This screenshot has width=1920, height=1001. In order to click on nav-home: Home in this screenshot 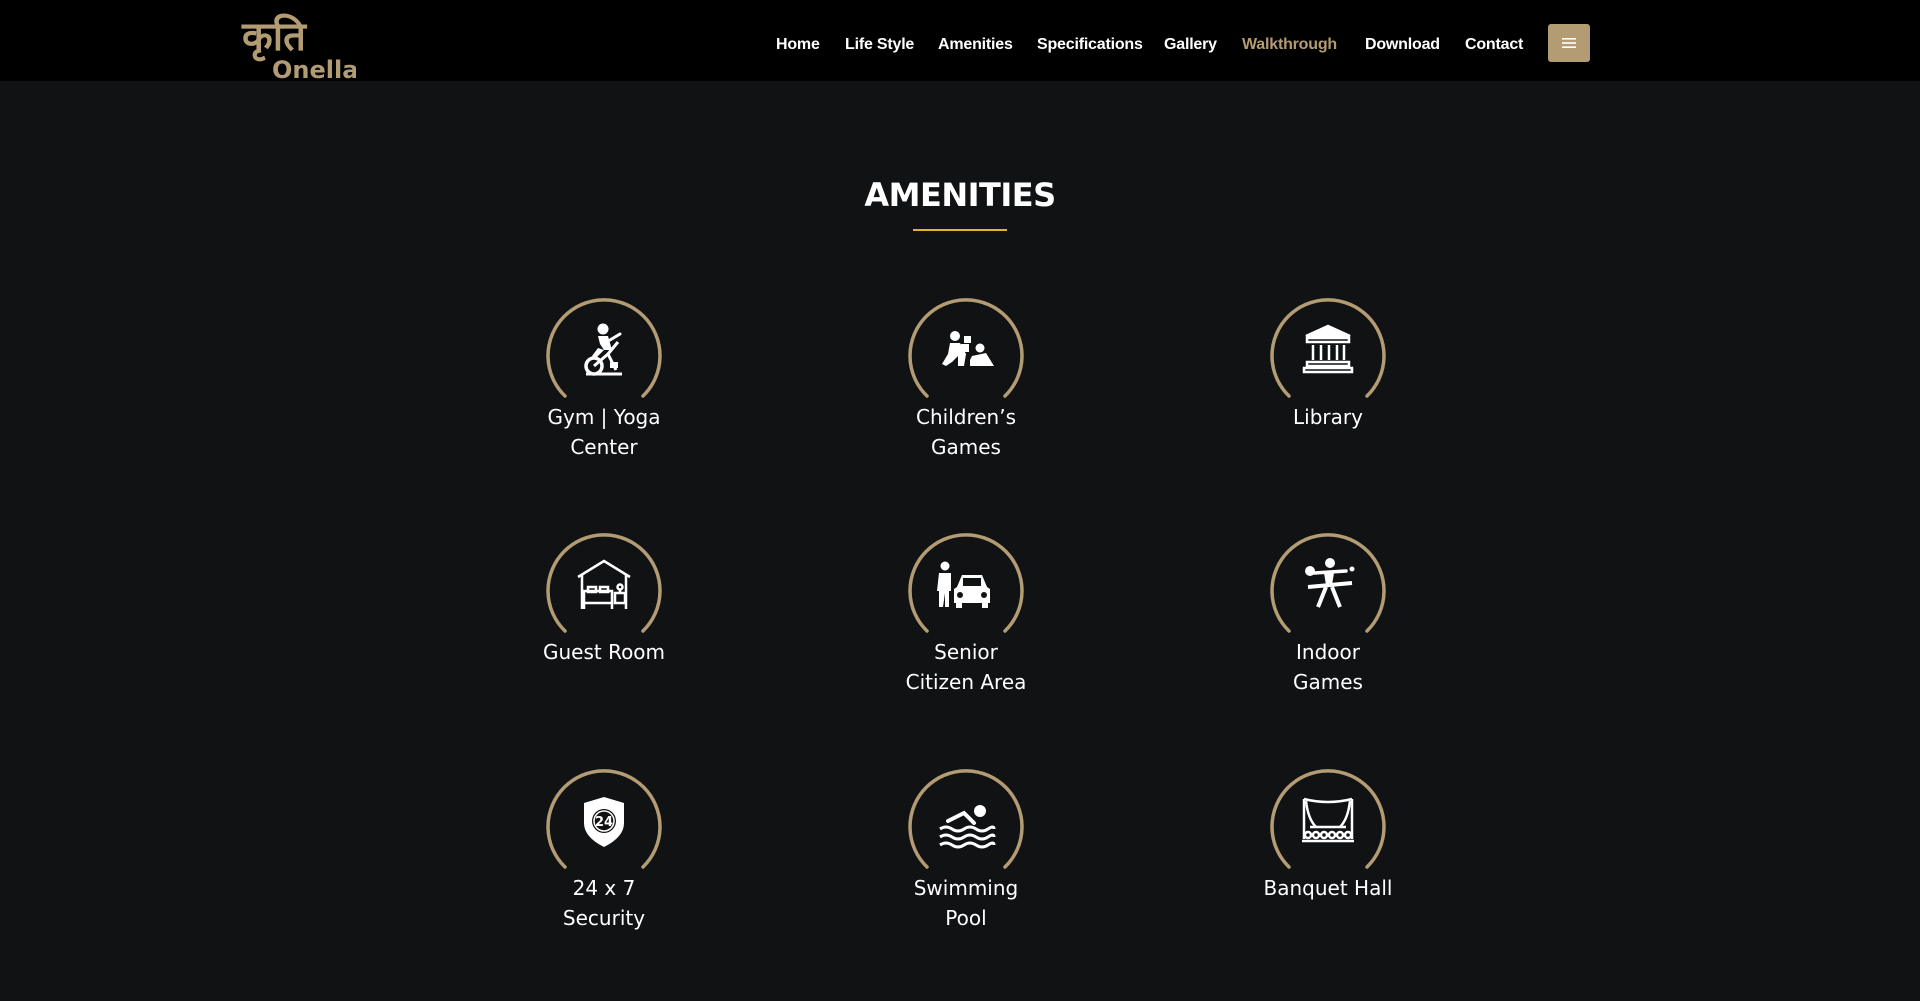, I will do `click(798, 45)`.